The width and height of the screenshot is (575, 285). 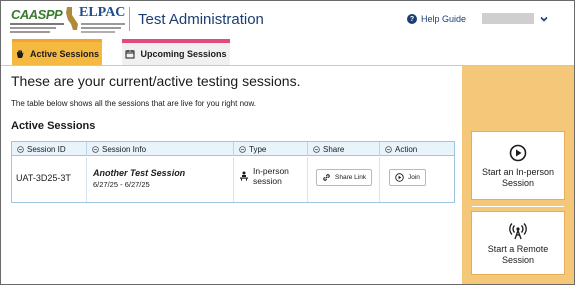 What do you see at coordinates (201, 19) in the screenshot?
I see `app-title: Test Administration` at bounding box center [201, 19].